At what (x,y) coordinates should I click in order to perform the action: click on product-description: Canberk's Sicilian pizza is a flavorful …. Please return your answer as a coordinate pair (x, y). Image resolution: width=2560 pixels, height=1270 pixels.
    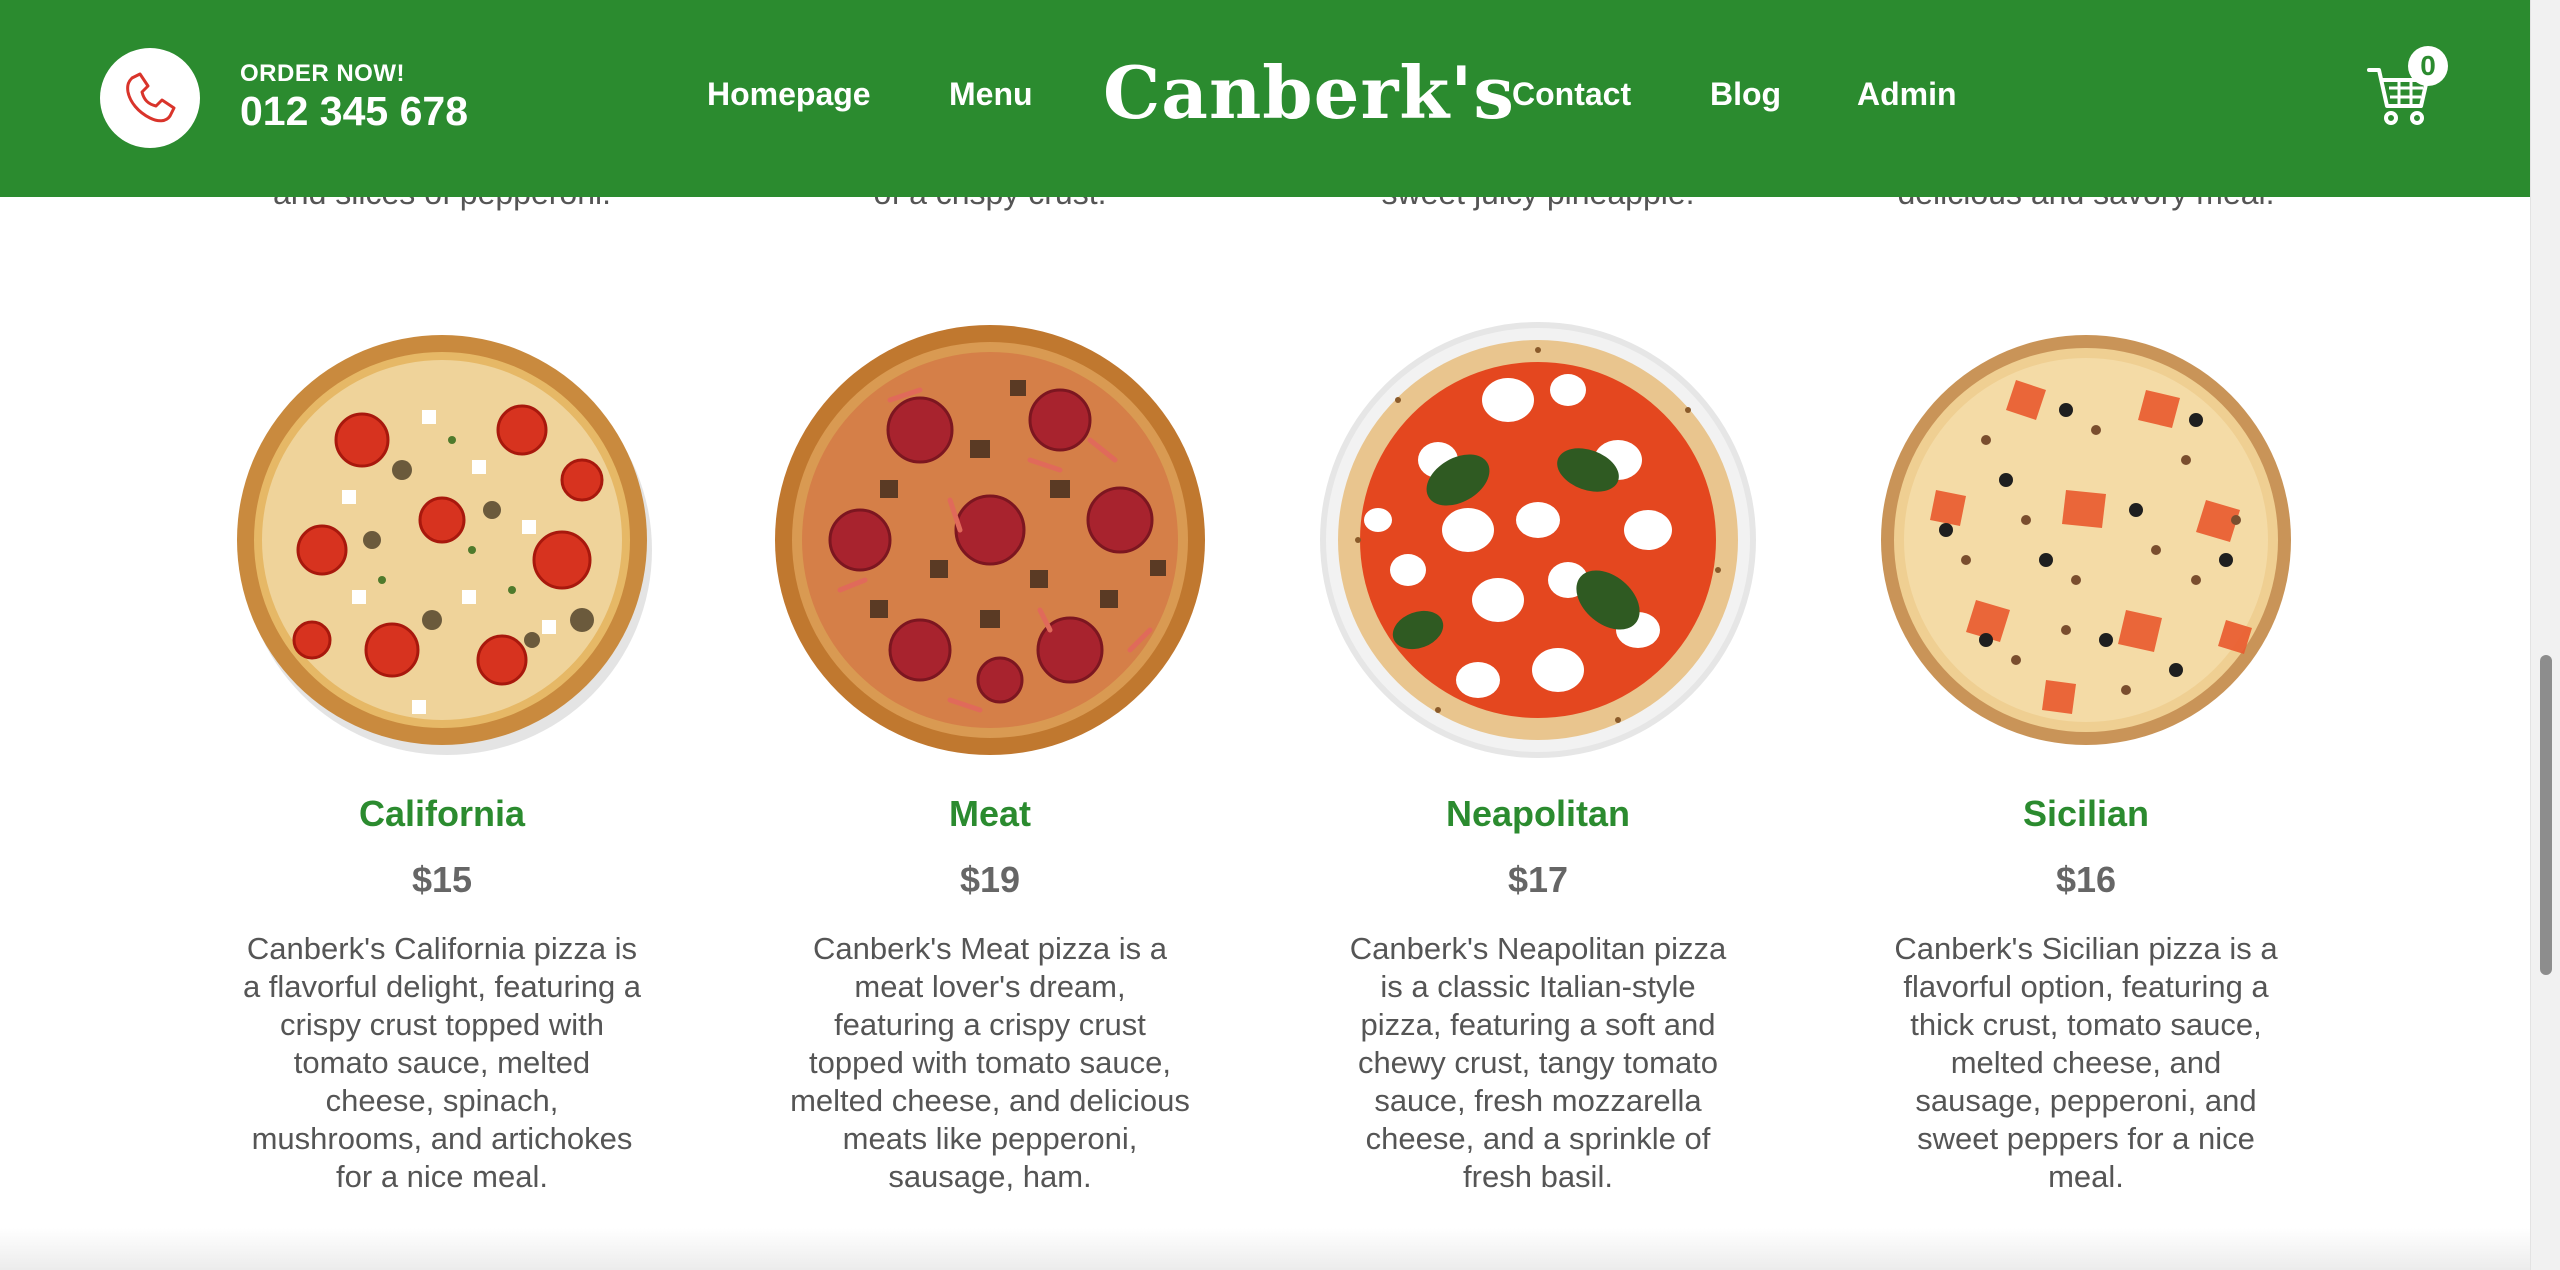
    Looking at the image, I should click on (2086, 1062).